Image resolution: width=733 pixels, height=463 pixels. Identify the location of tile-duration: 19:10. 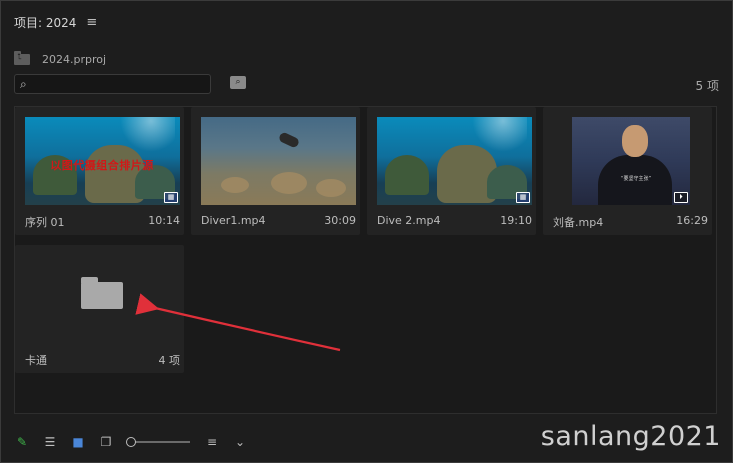
(516, 220).